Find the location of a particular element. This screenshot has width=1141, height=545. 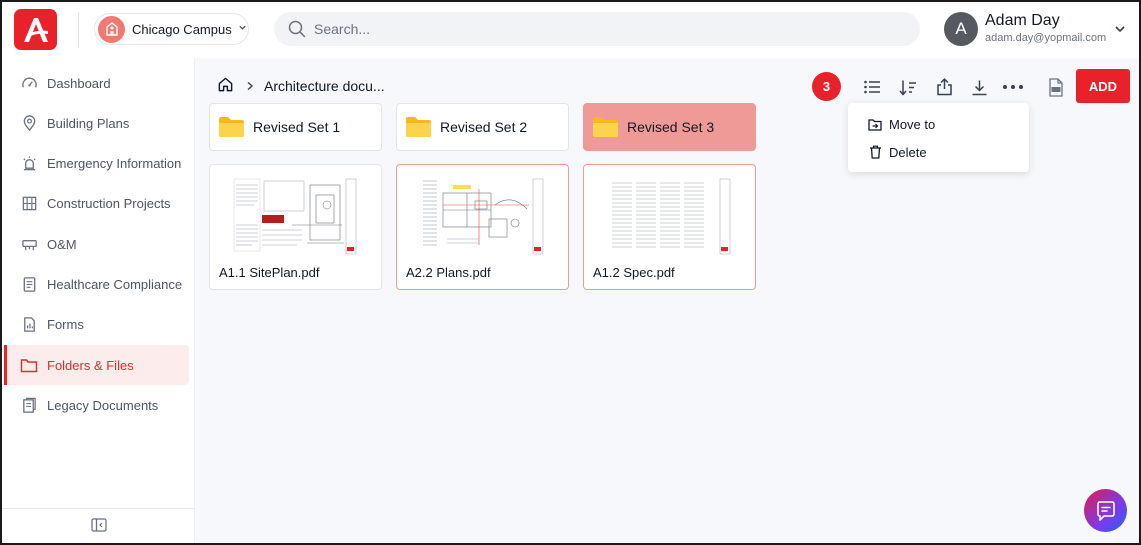

file-name: A1.1 SitePlan.pdf is located at coordinates (269, 272).